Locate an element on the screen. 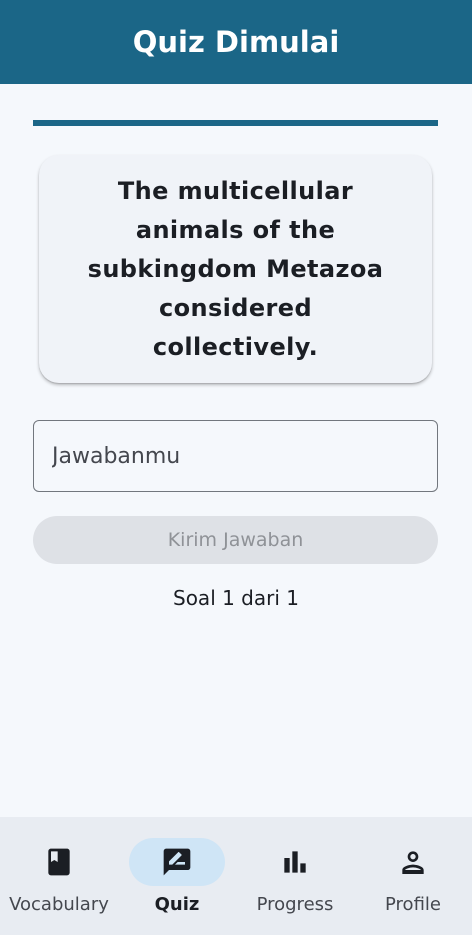  person-icon is located at coordinates (413, 862).